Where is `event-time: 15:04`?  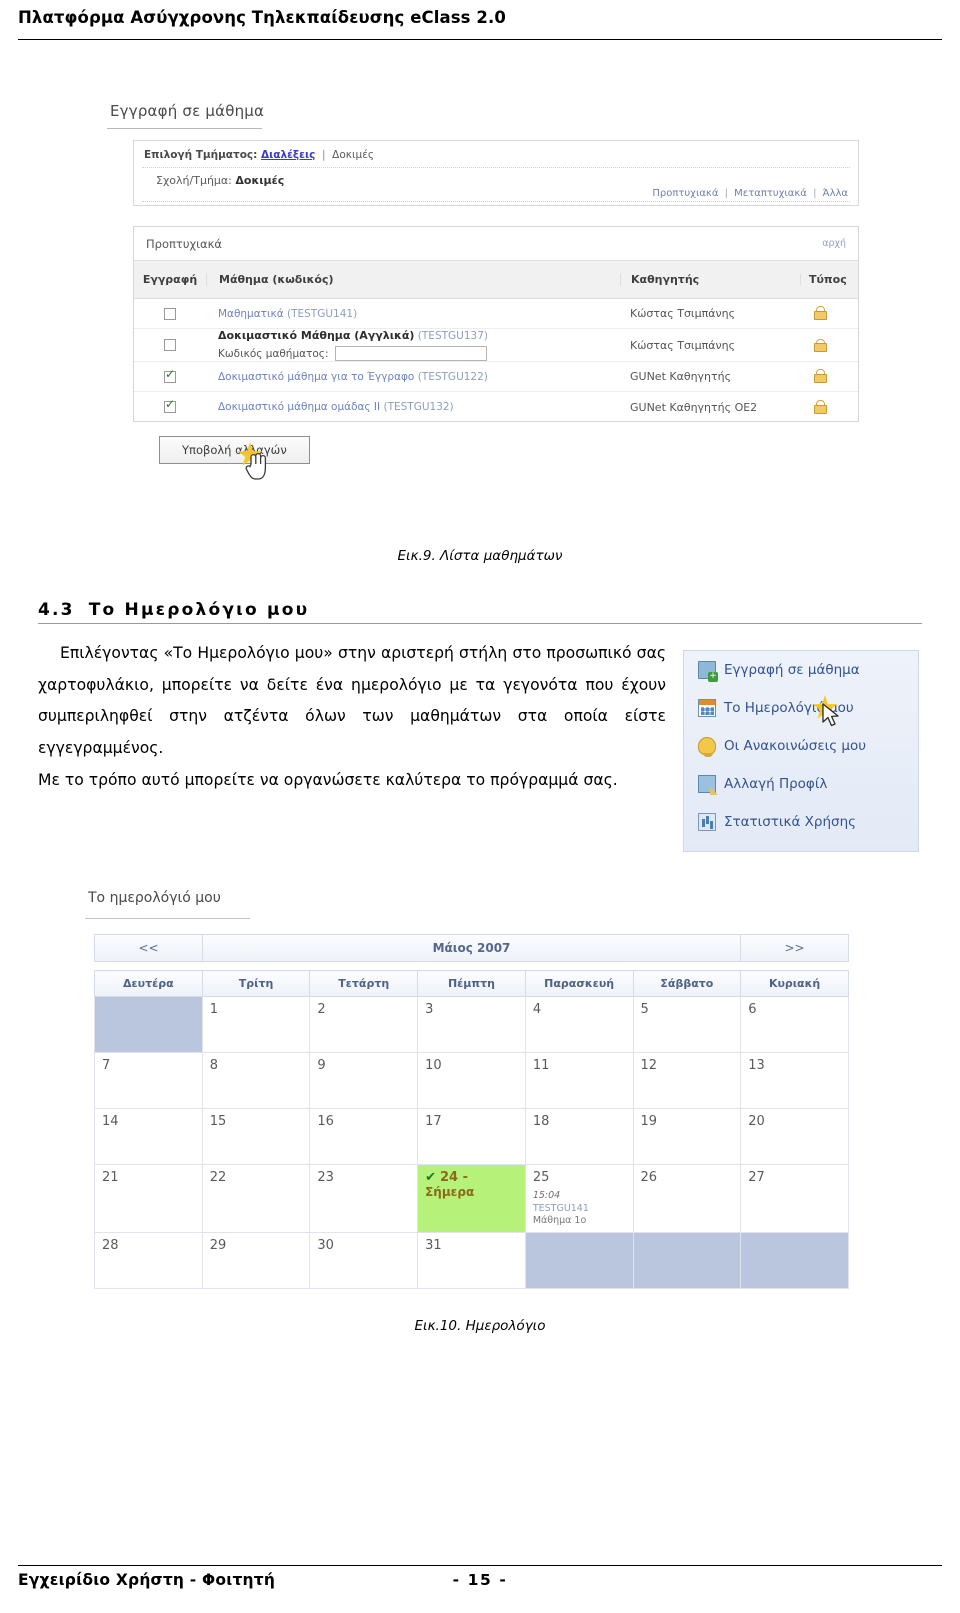
event-time: 15:04 is located at coordinates (546, 1195).